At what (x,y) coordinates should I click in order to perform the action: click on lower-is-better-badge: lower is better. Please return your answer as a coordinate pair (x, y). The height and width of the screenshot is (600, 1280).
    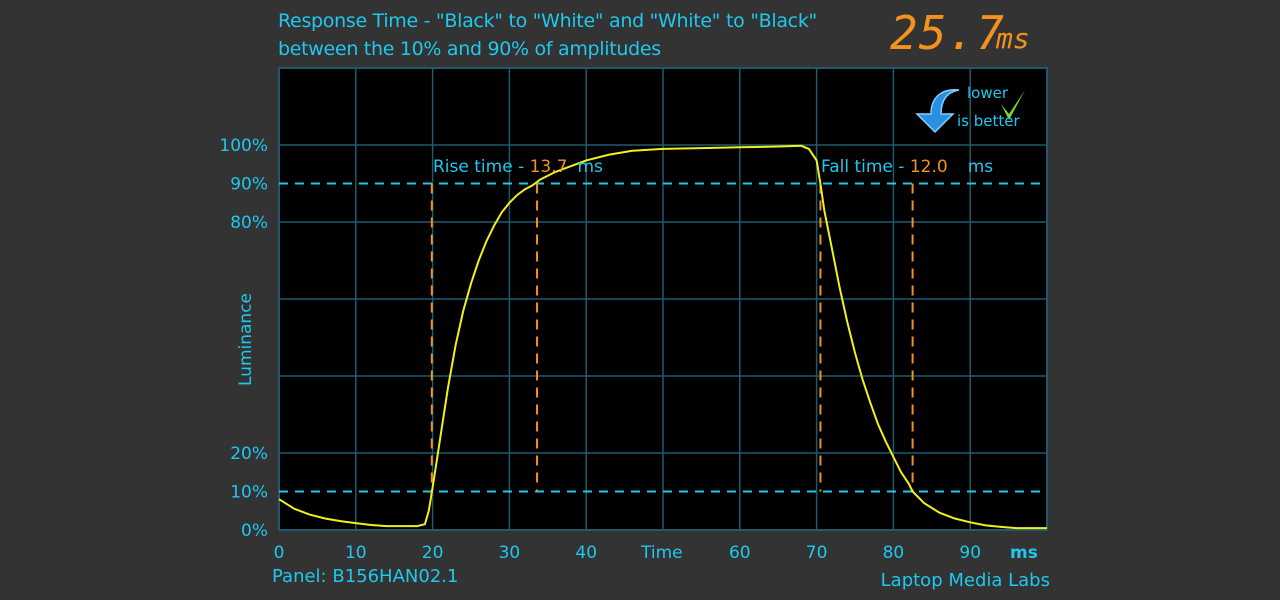
    Looking at the image, I should click on (970, 110).